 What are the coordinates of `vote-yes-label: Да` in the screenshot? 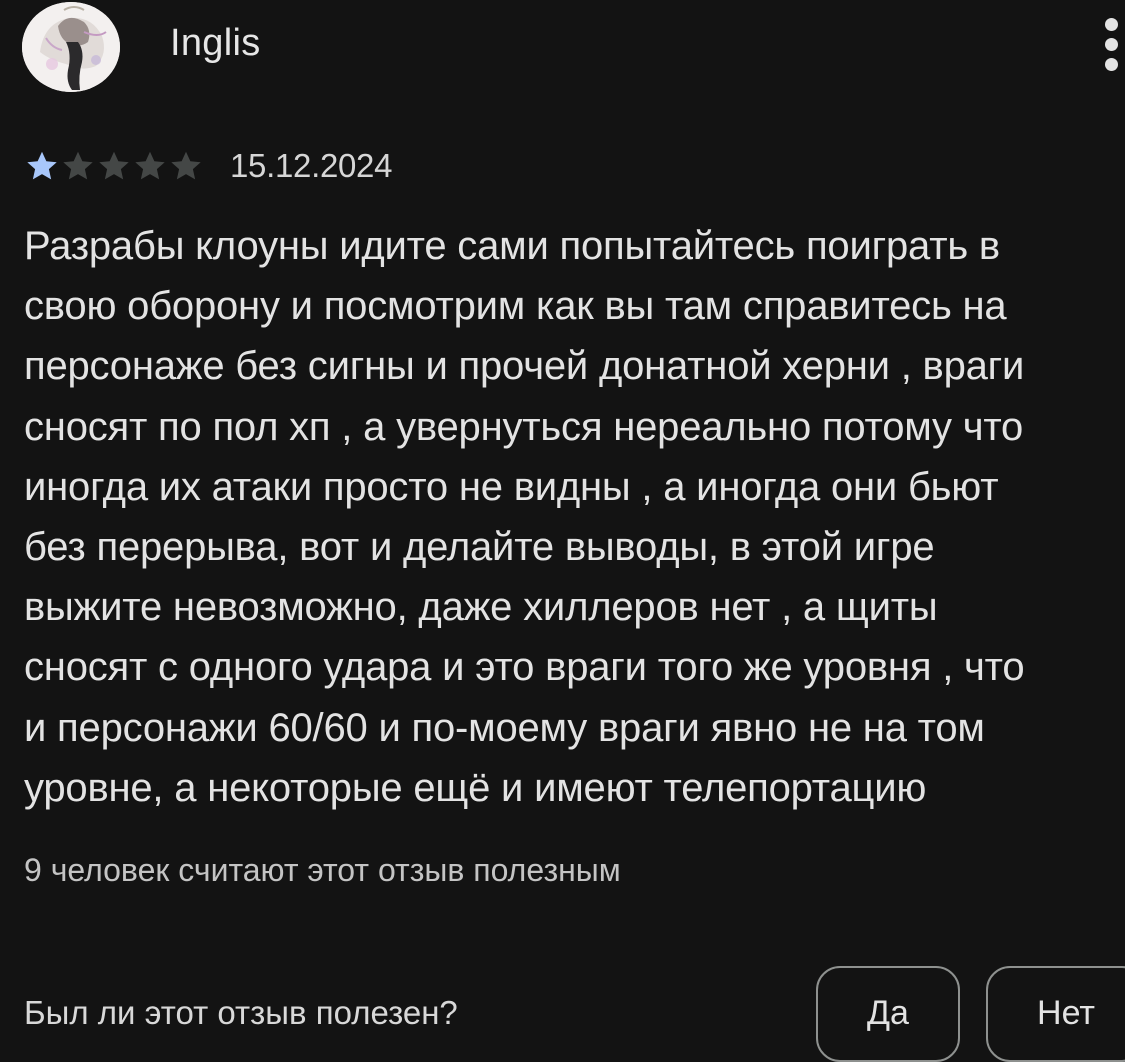 It's located at (888, 1013).